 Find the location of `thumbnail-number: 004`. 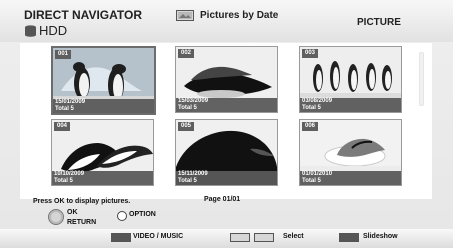

thumbnail-number: 004 is located at coordinates (62, 126).